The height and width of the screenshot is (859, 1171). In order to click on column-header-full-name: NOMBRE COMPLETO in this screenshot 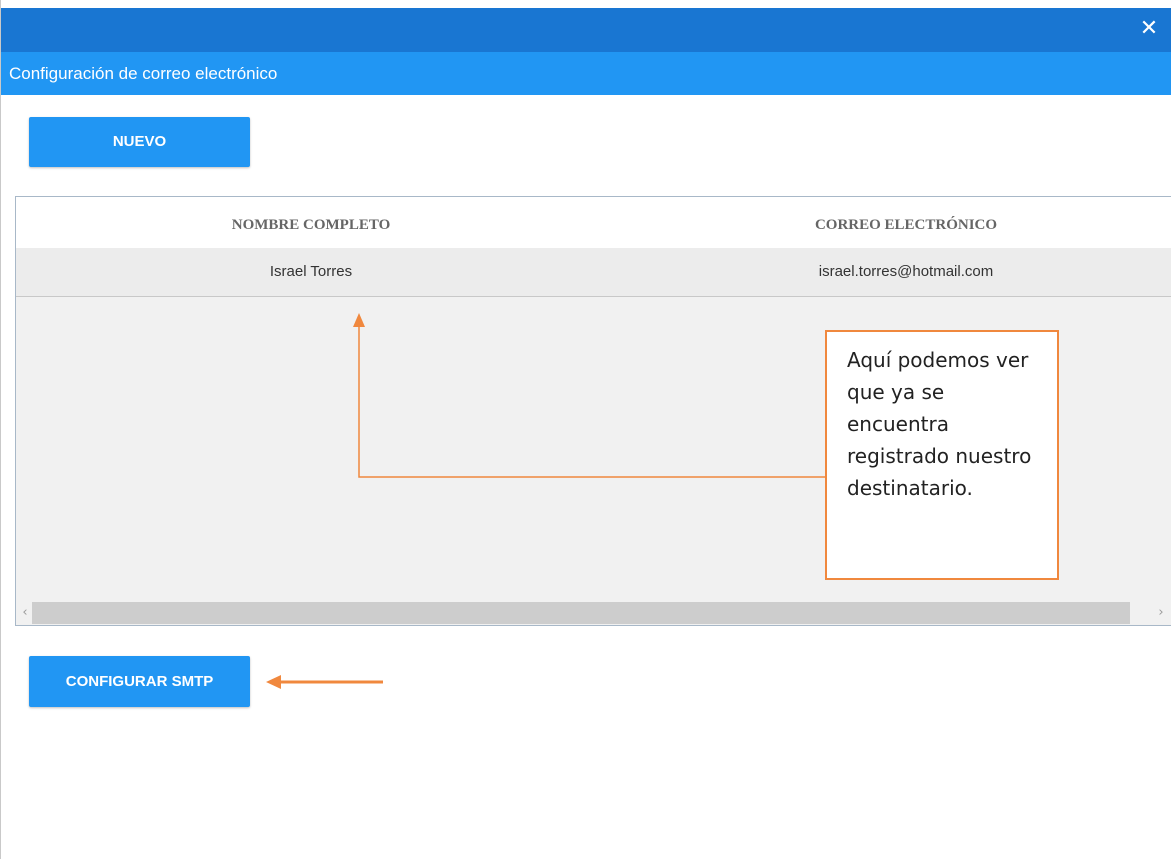, I will do `click(311, 222)`.